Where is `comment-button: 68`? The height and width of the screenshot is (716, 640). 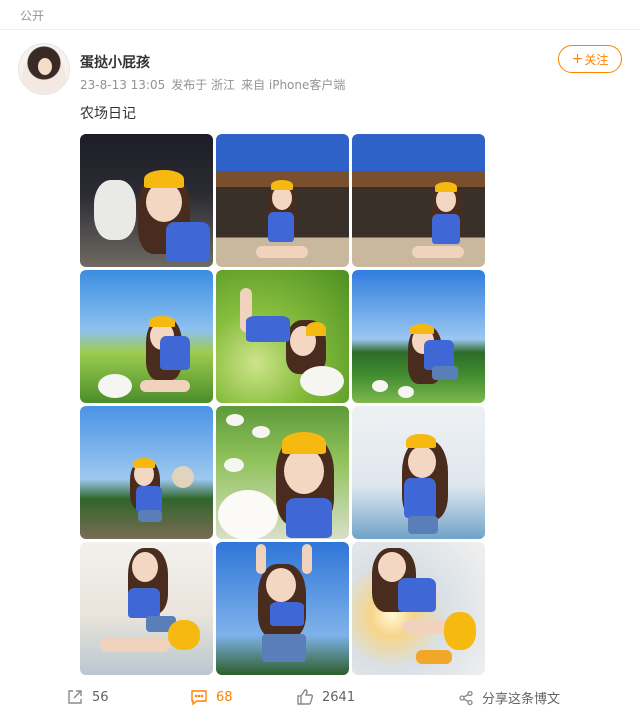 comment-button: 68 is located at coordinates (211, 697).